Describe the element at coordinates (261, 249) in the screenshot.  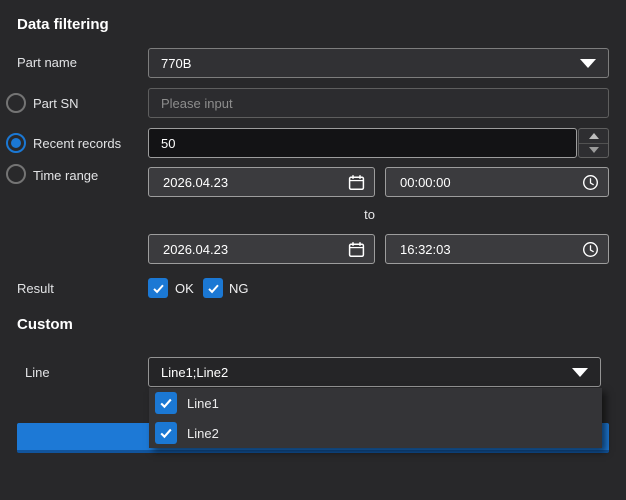
I see `end-date-field: 2026.04.23` at that location.